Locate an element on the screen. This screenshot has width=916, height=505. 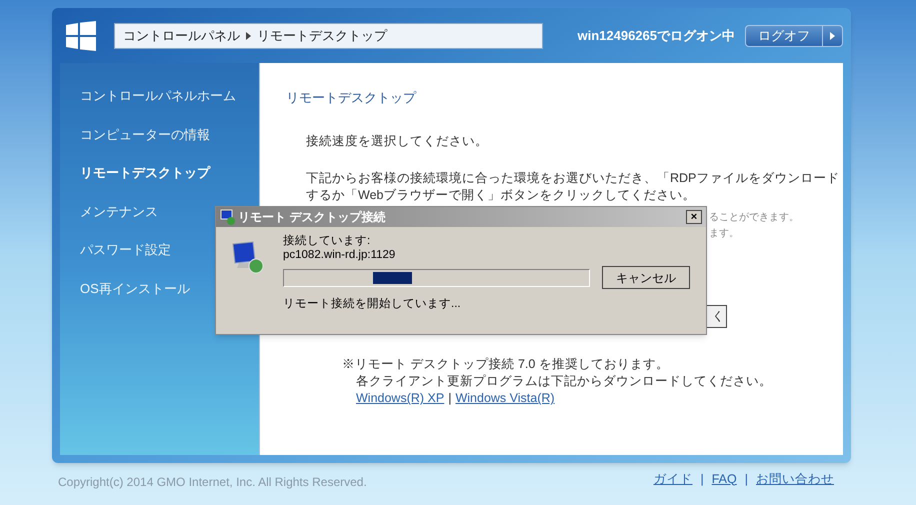
download-link: Windows Vista(R) is located at coordinates (505, 399).